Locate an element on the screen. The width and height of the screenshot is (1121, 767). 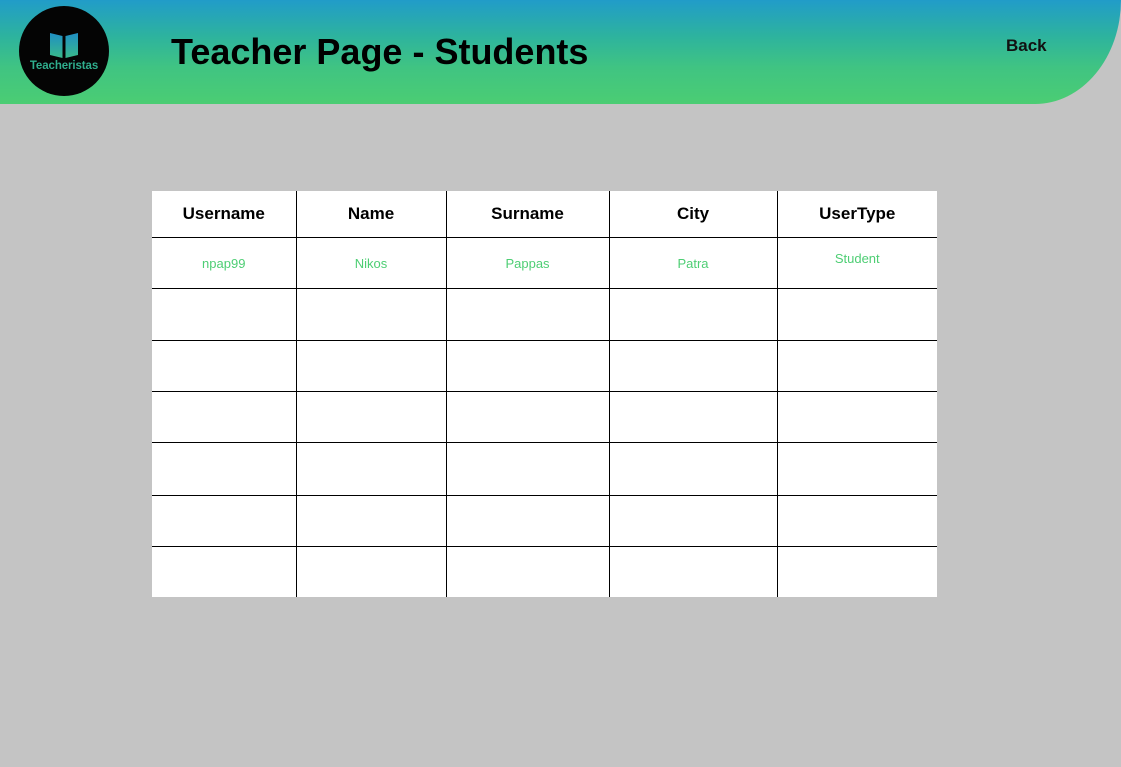
column-header-username: Username is located at coordinates (224, 214).